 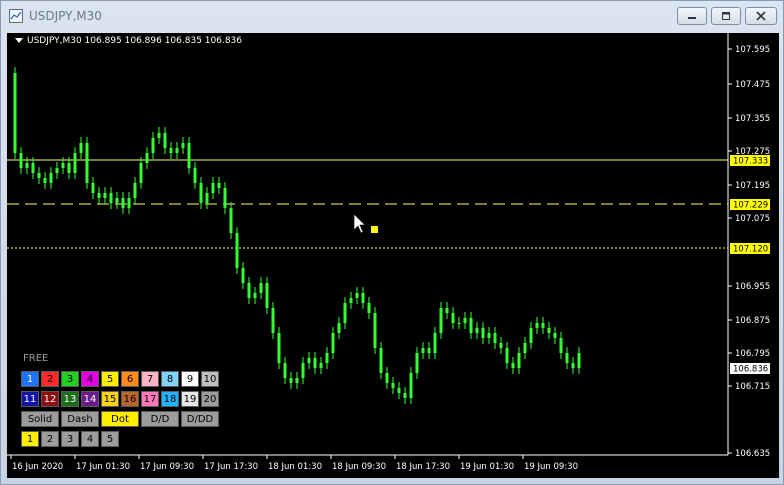 I want to click on title-bar: USDJPY,M30, so click(x=392, y=16).